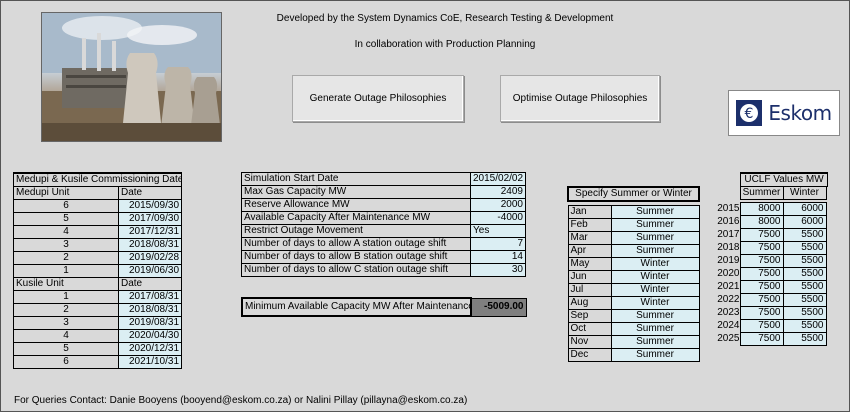 The width and height of the screenshot is (850, 412). I want to click on kusile-date: 2017/08/31, so click(150, 297).